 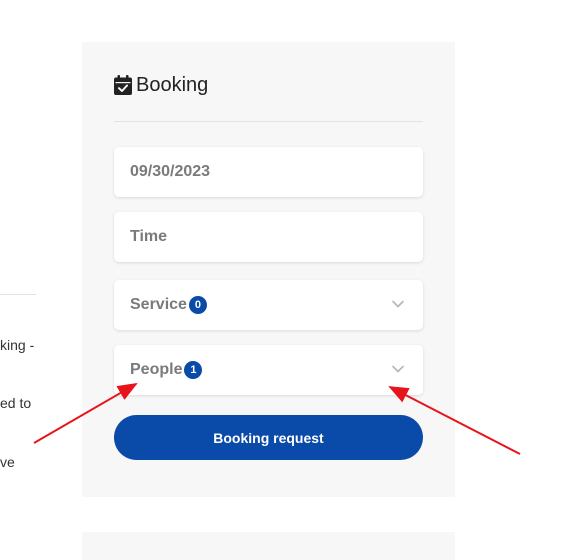 What do you see at coordinates (197, 305) in the screenshot?
I see `service-count-badge: 0` at bounding box center [197, 305].